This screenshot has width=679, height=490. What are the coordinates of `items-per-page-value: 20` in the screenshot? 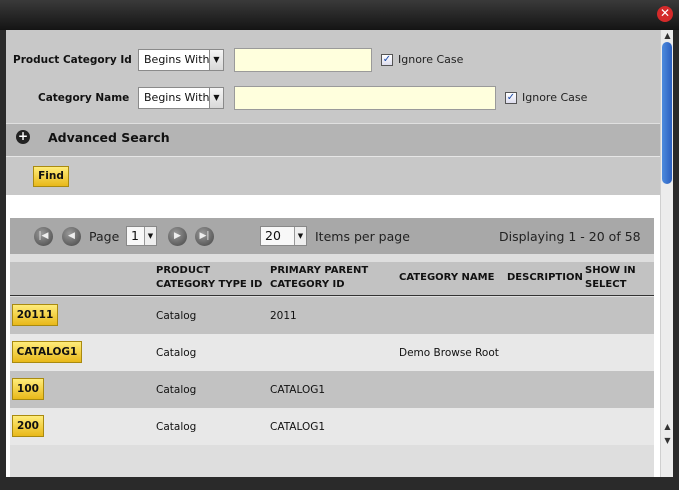 It's located at (273, 235).